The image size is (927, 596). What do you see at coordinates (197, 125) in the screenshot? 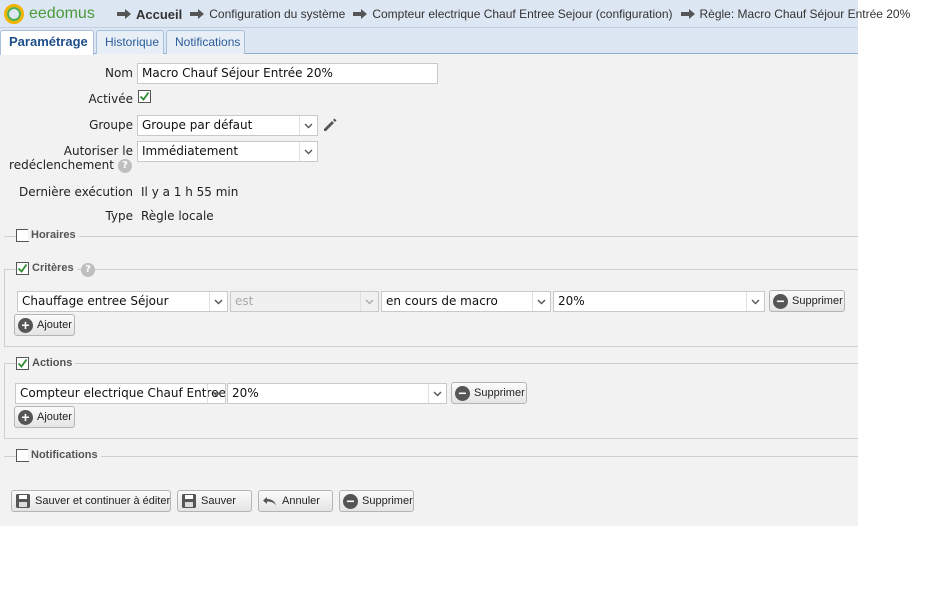
I see `groupe-select-value: Groupe par défaut` at bounding box center [197, 125].